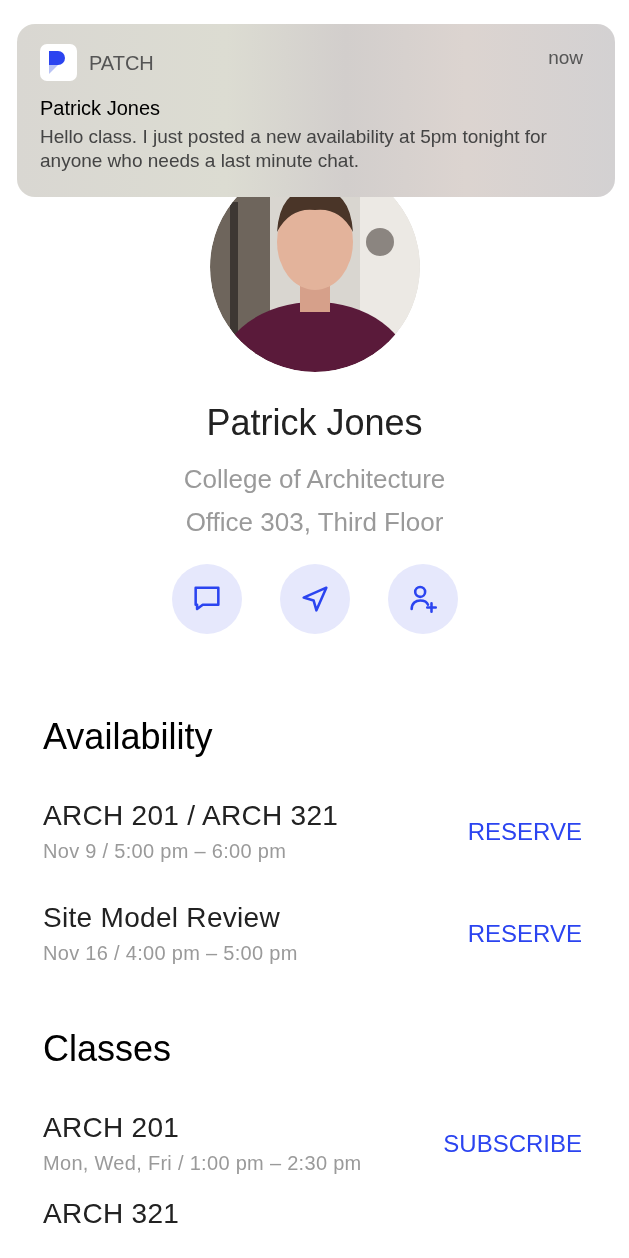  I want to click on section-heading: Classes, so click(108, 1049).